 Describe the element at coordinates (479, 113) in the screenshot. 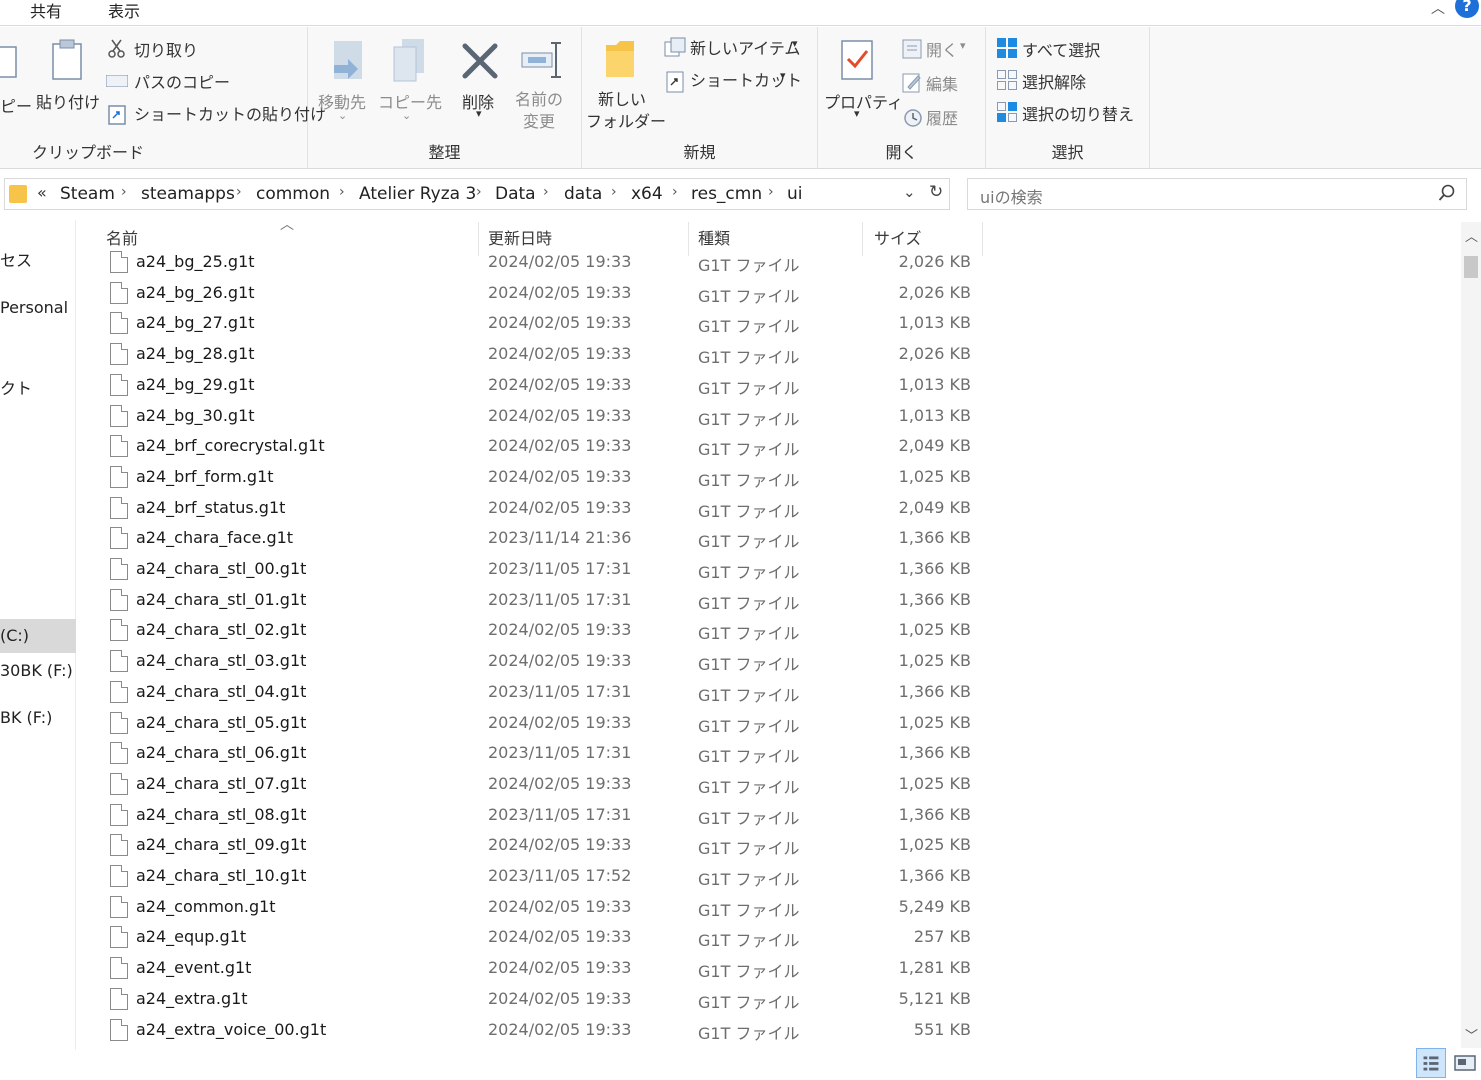

I see `delete-dropdown-icon: ▾` at that location.